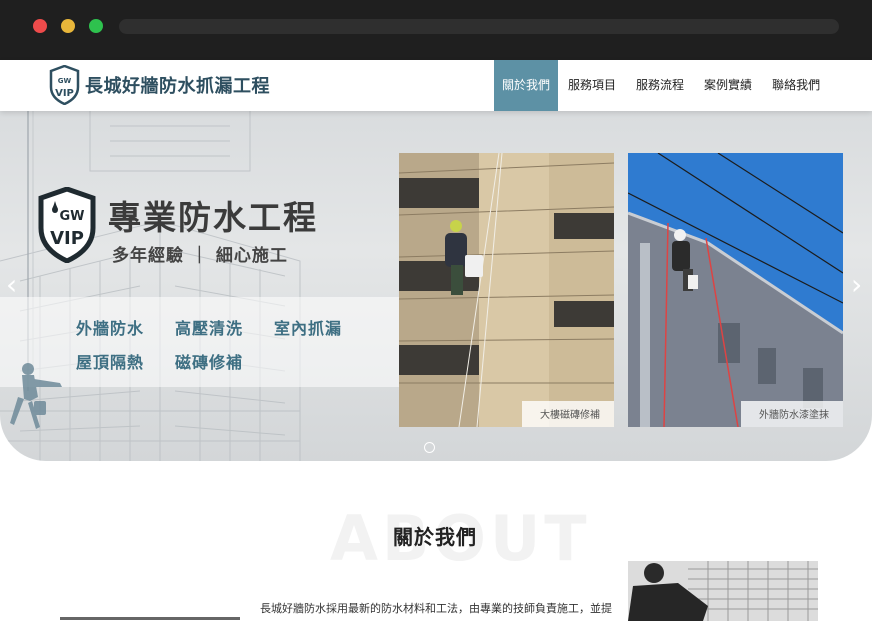 This screenshot has width=872, height=621. What do you see at coordinates (796, 85) in the screenshot?
I see `nav-contact: 聯絡我們` at bounding box center [796, 85].